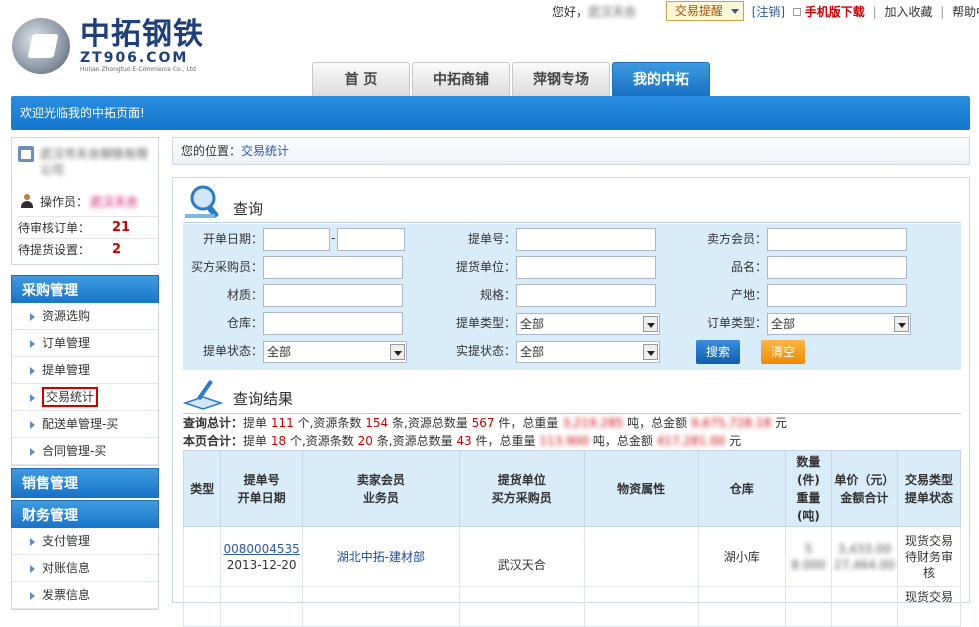  Describe the element at coordinates (237, 441) in the screenshot. I see `page-label-colon: ：` at that location.